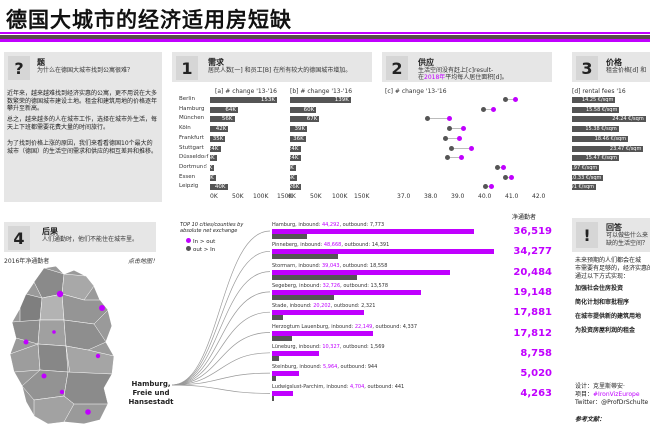 Image resolution: width=650 pixels, height=425 pixels. What do you see at coordinates (532, 252) in the screenshot?
I see `flow-net-value: 34,277` at bounding box center [532, 252].